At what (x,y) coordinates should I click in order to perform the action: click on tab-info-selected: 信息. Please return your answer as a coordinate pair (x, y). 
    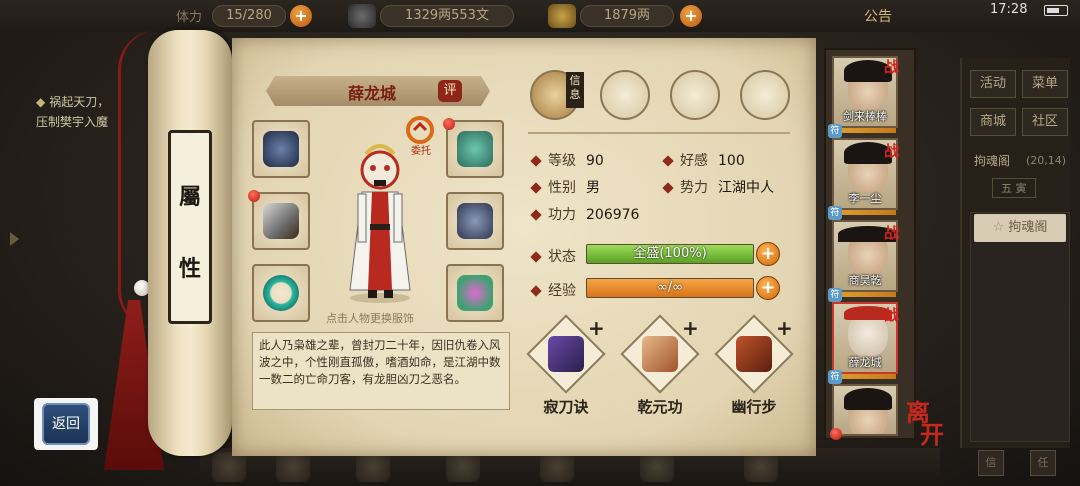
    Looking at the image, I should click on (575, 90).